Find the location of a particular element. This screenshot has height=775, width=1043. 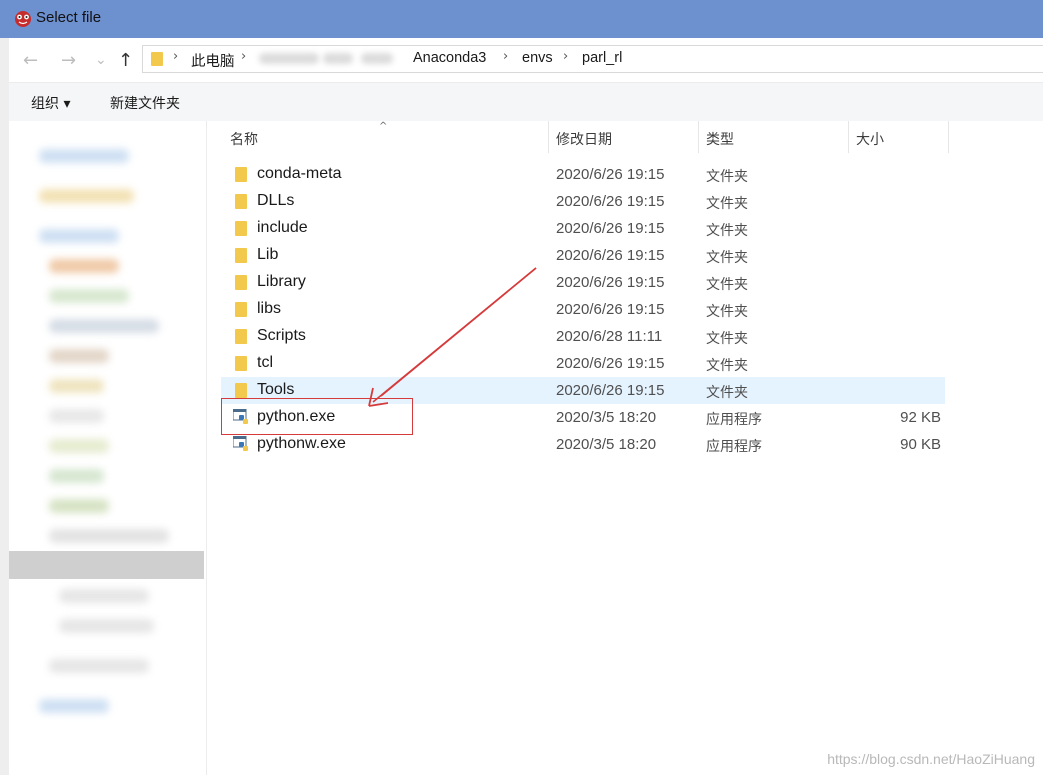

file-size: 90 KB is located at coordinates (920, 444).